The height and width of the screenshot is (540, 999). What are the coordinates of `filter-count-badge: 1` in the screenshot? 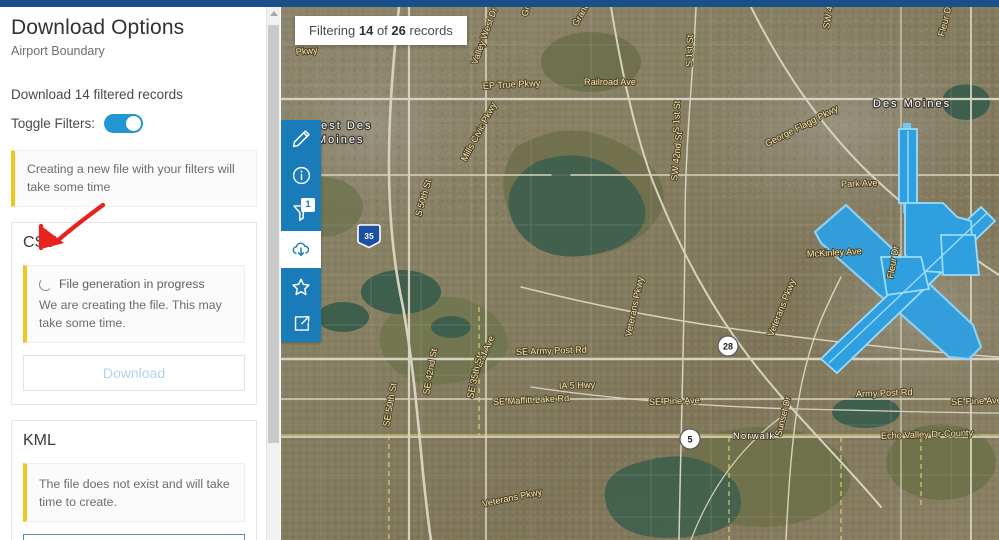 It's located at (308, 205).